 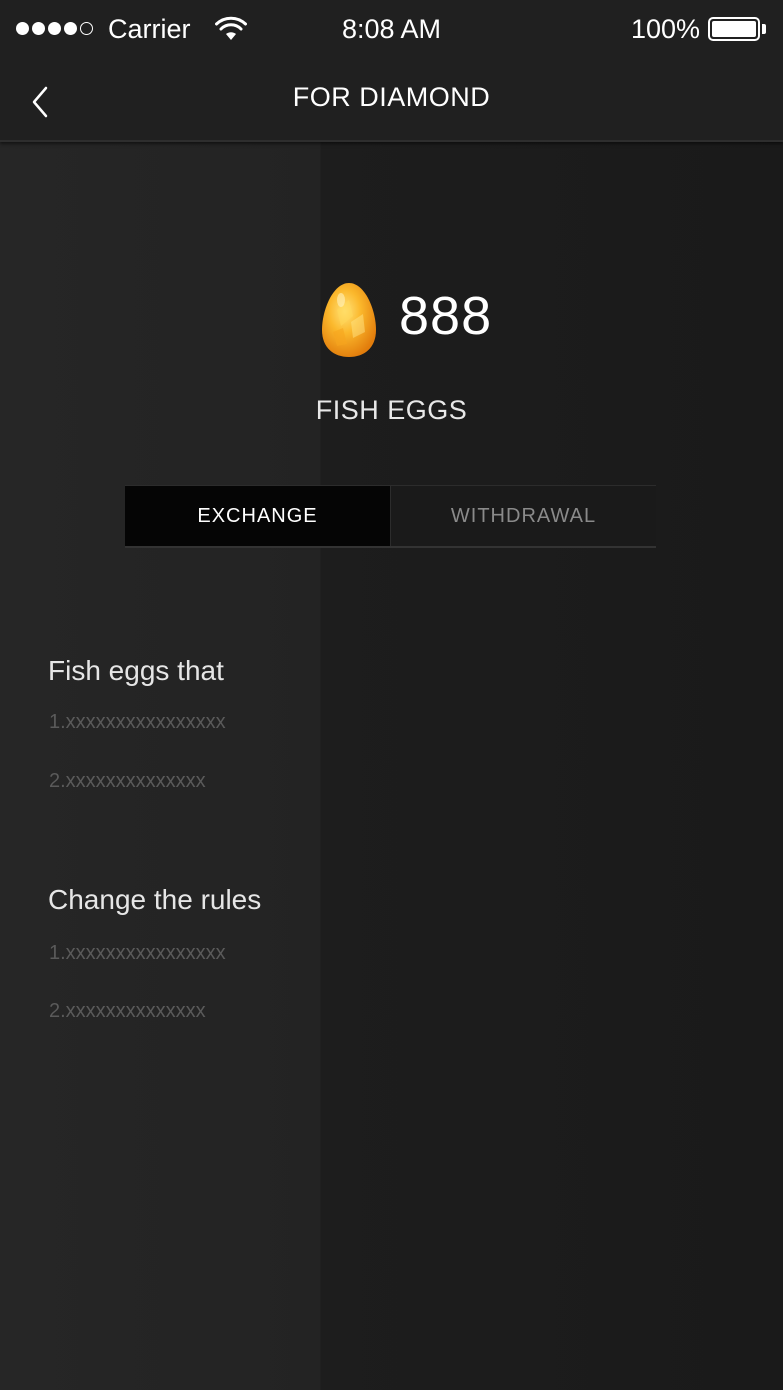 I want to click on status-bar: Carrier 8:08 AM 100%, so click(x=391, y=30).